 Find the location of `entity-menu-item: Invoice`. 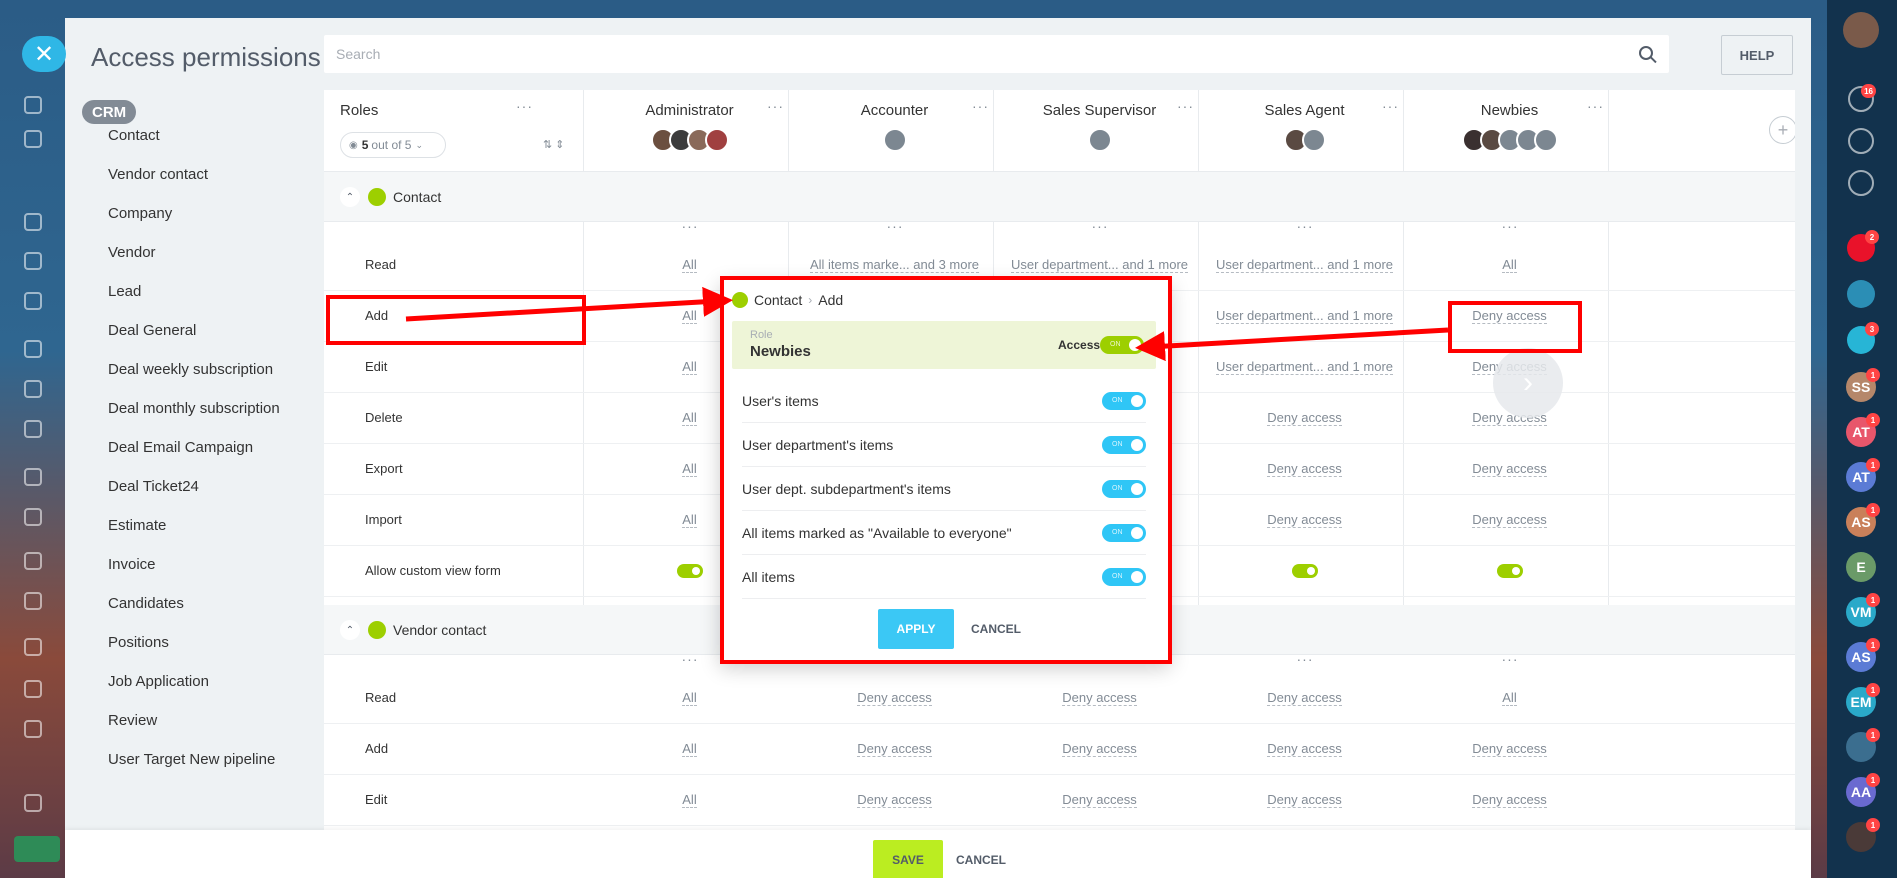

entity-menu-item: Invoice is located at coordinates (132, 564).